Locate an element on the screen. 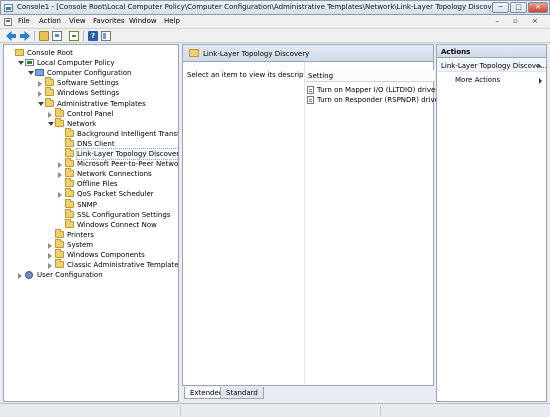 Image resolution: width=550 pixels, height=417 pixels. tab-standard: Standard is located at coordinates (242, 393).